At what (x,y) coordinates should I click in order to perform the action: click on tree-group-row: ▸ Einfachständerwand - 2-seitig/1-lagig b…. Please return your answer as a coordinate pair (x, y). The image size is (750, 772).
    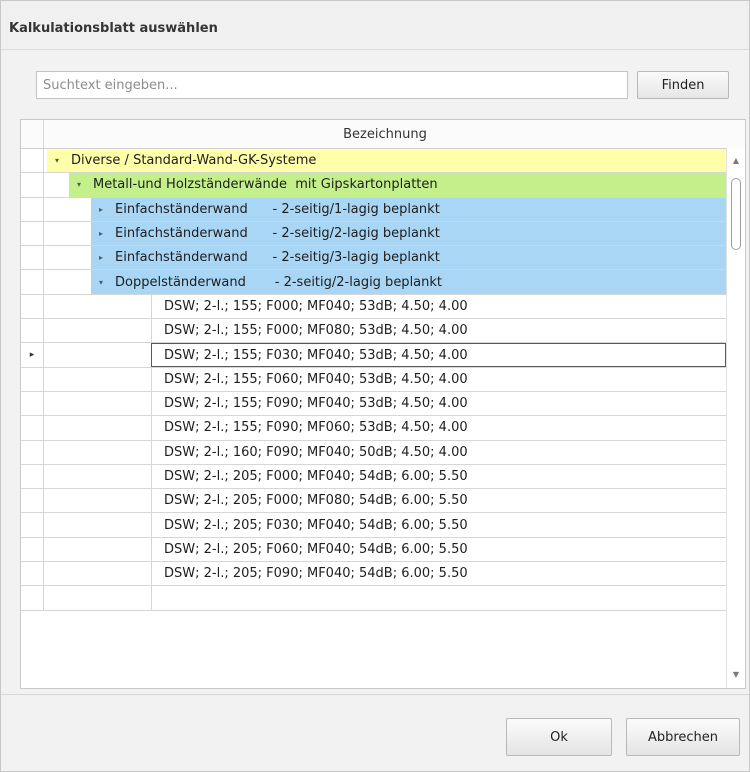
    Looking at the image, I should click on (373, 209).